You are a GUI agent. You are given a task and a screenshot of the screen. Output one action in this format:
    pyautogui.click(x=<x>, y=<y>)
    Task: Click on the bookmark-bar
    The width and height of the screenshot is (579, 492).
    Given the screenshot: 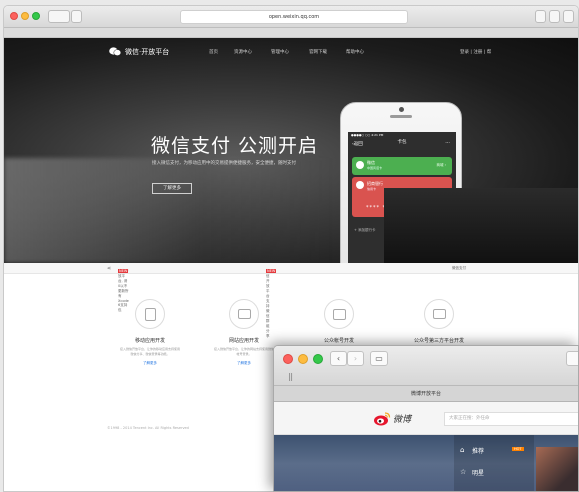 What is the action you would take?
    pyautogui.click(x=291, y=33)
    